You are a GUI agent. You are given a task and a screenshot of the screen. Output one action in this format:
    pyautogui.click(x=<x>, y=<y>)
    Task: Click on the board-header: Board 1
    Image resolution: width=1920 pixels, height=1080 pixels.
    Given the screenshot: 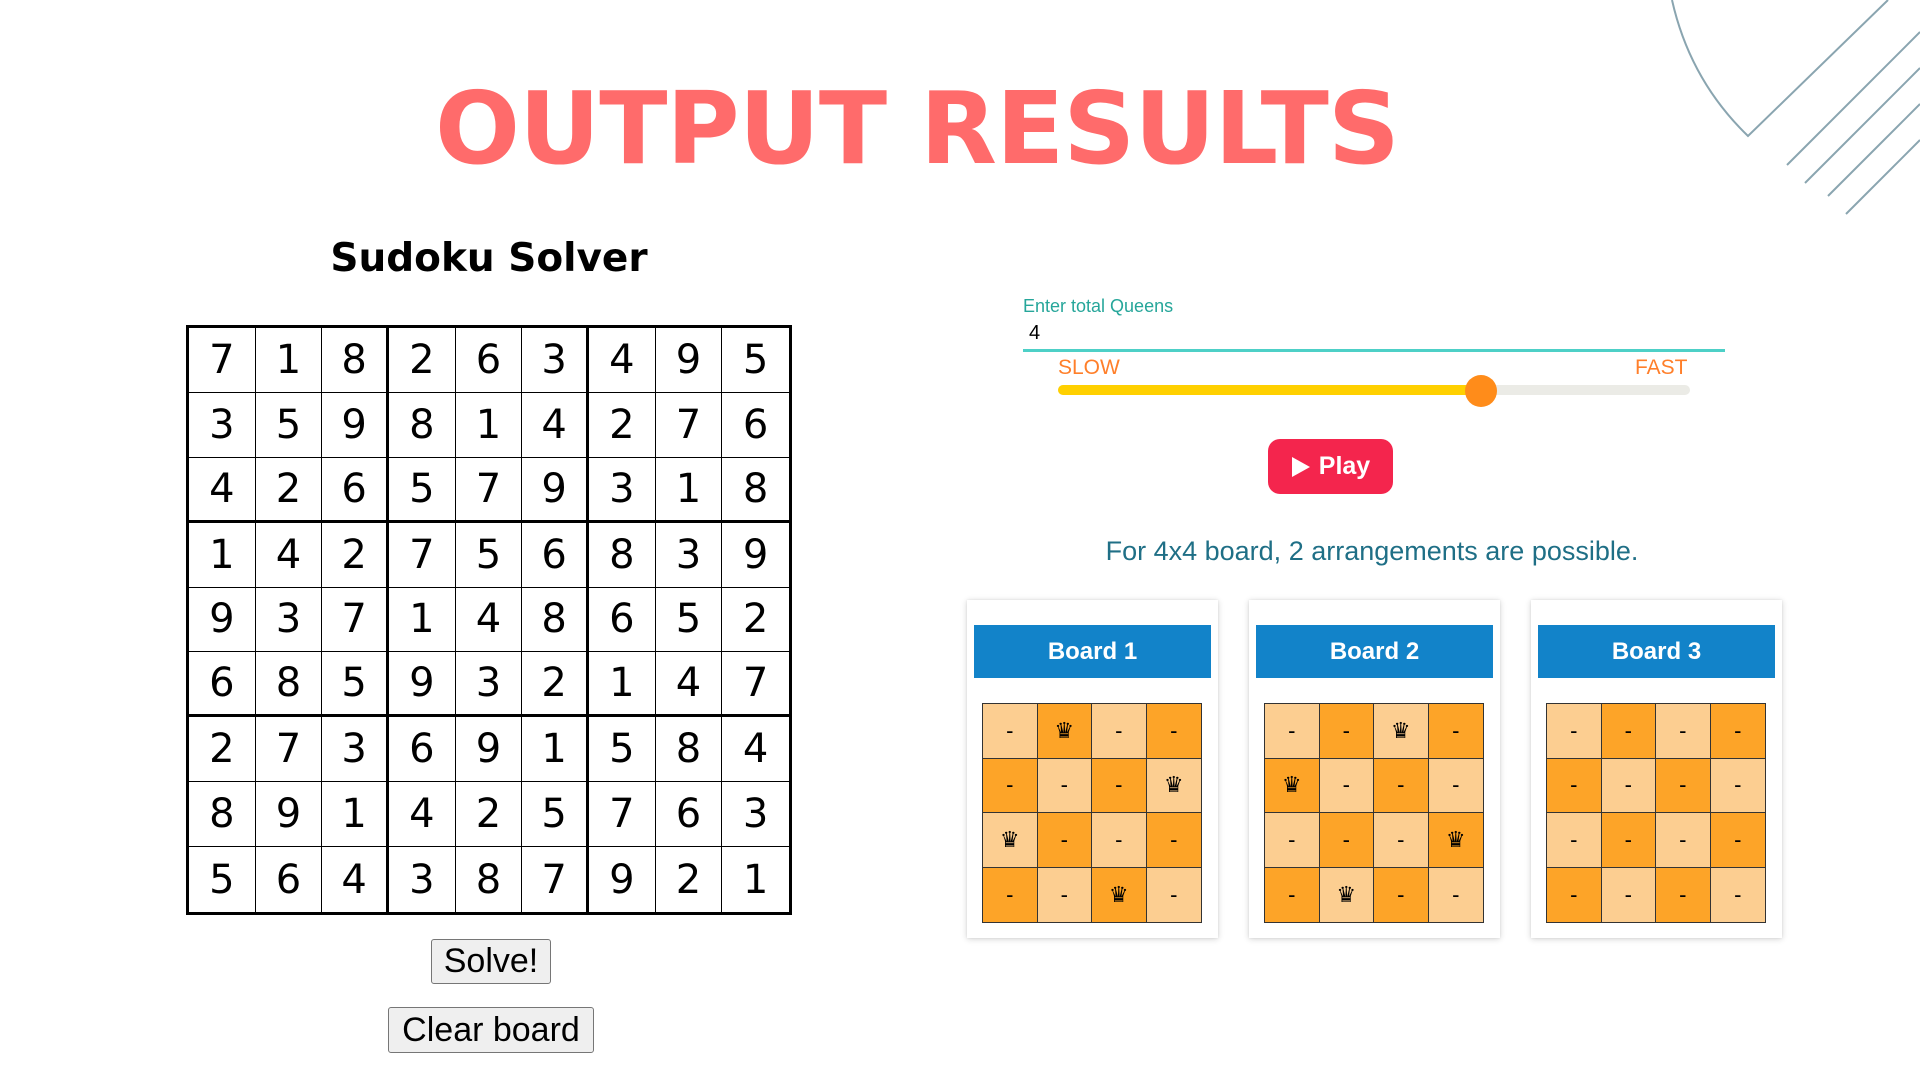 What is the action you would take?
    pyautogui.click(x=1092, y=651)
    